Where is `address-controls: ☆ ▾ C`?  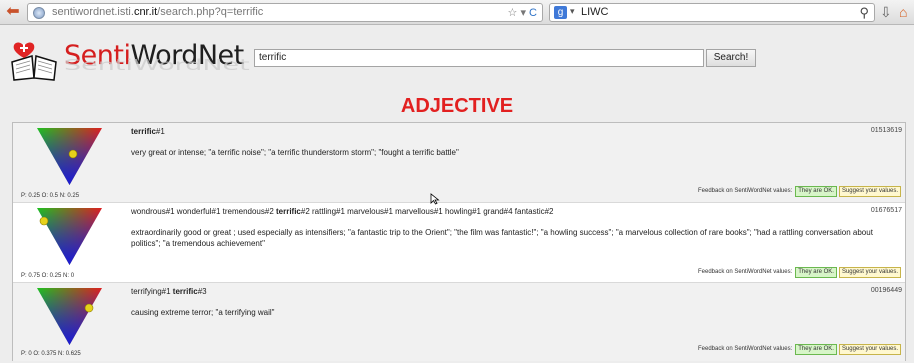 address-controls: ☆ ▾ C is located at coordinates (522, 12).